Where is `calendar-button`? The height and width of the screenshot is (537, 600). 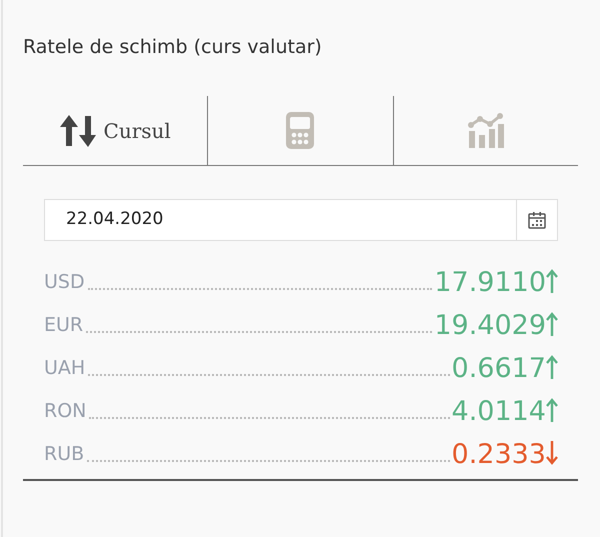
calendar-button is located at coordinates (537, 219).